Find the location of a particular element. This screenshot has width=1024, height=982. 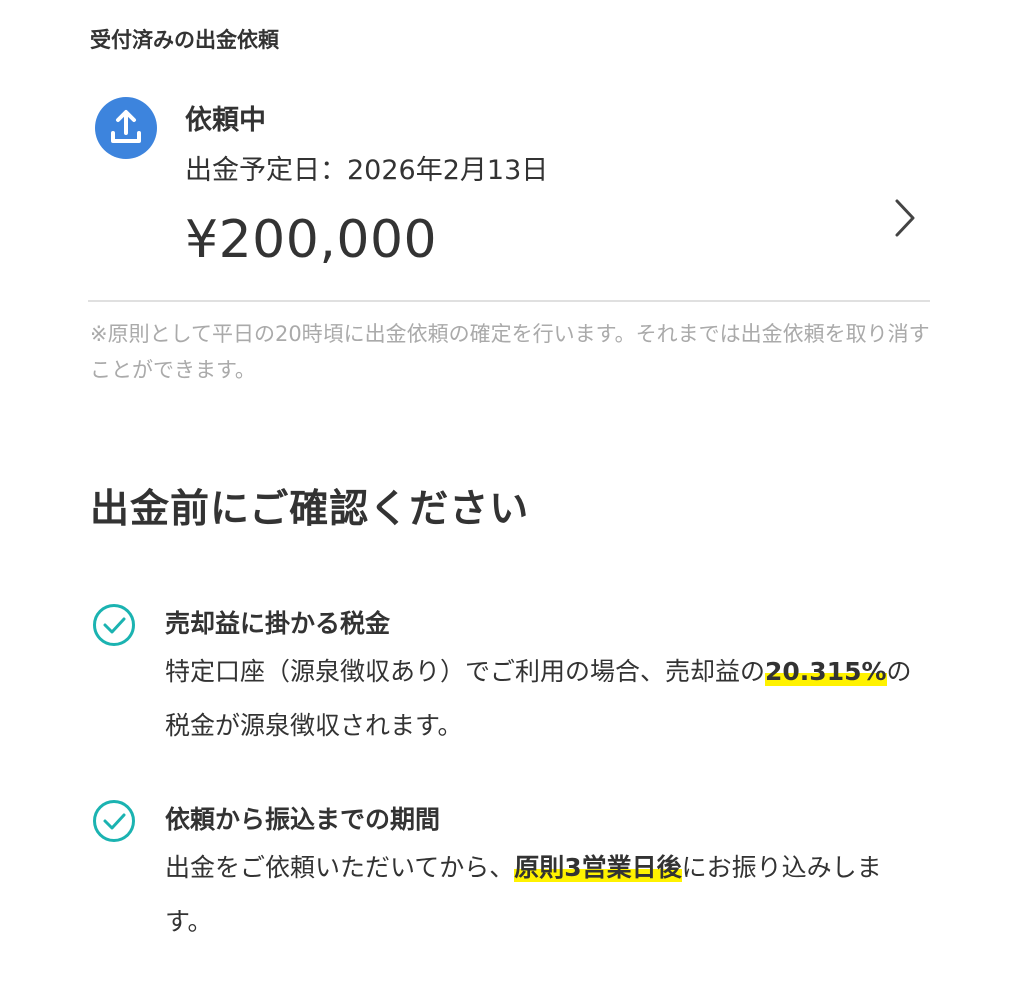

divider is located at coordinates (509, 301).